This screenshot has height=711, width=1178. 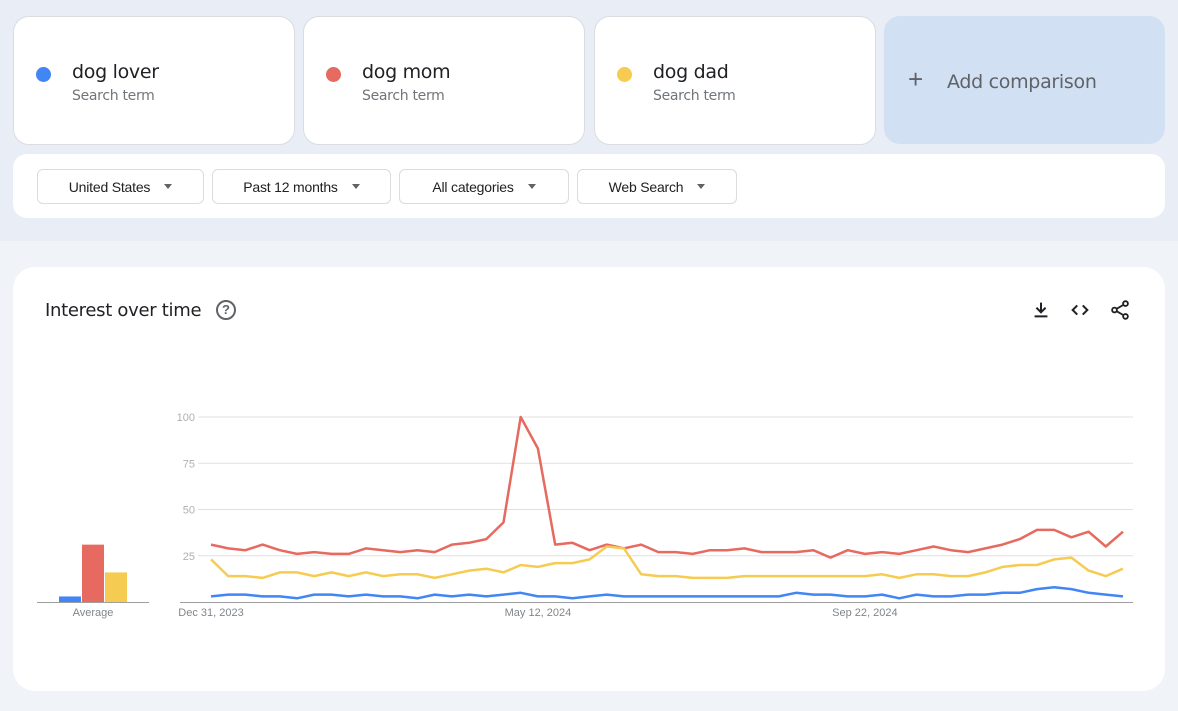 I want to click on series-line-dog-lover, so click(x=667, y=592).